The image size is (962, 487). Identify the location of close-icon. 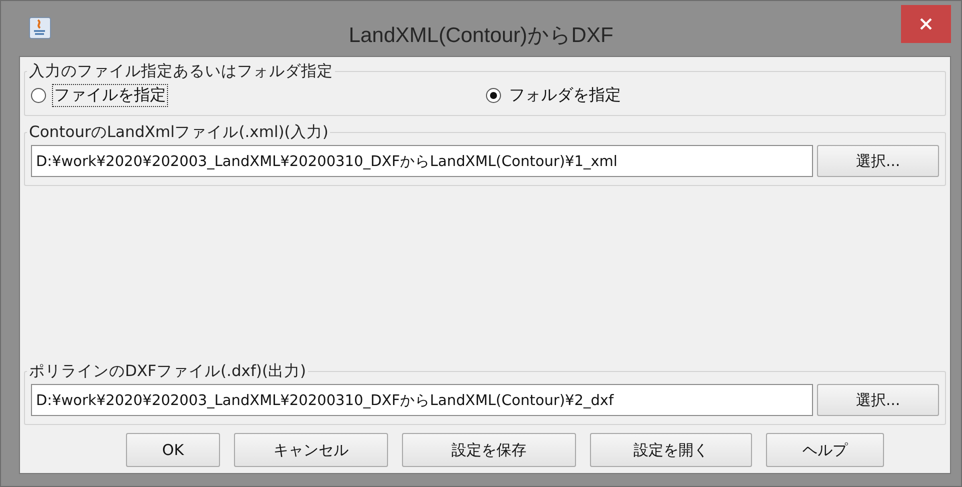
(926, 24).